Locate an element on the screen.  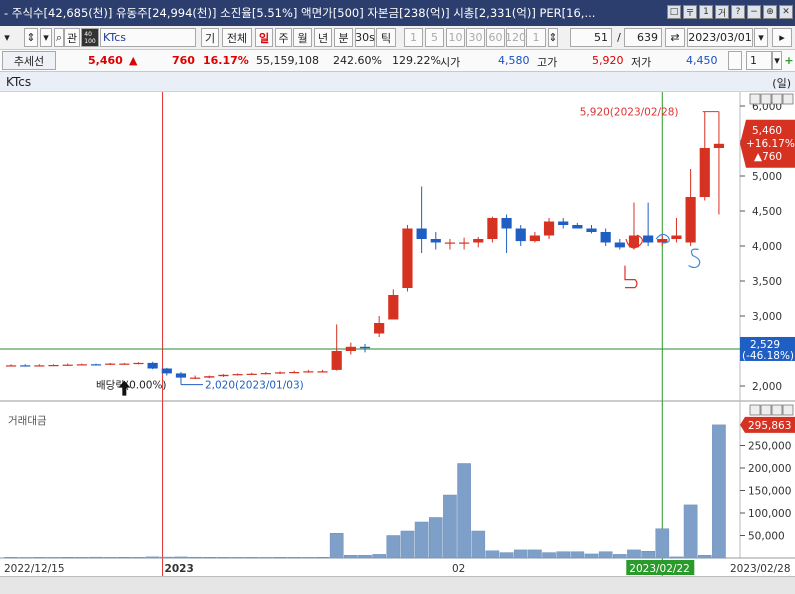
period-button-0: 일 is located at coordinates (264, 37).